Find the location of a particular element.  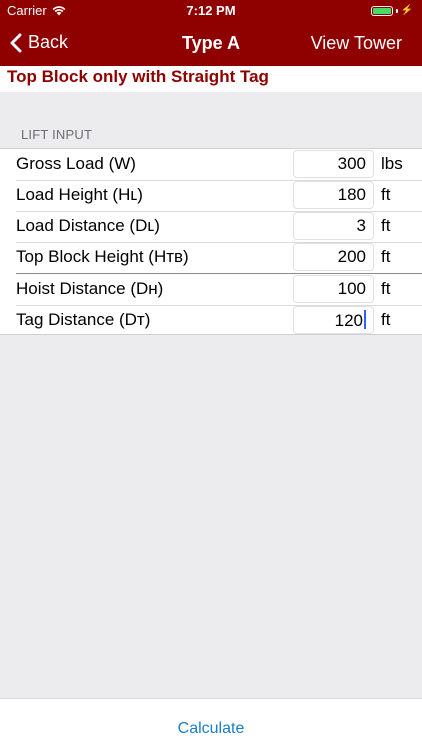

top-block-height-field: 200 is located at coordinates (333, 257).